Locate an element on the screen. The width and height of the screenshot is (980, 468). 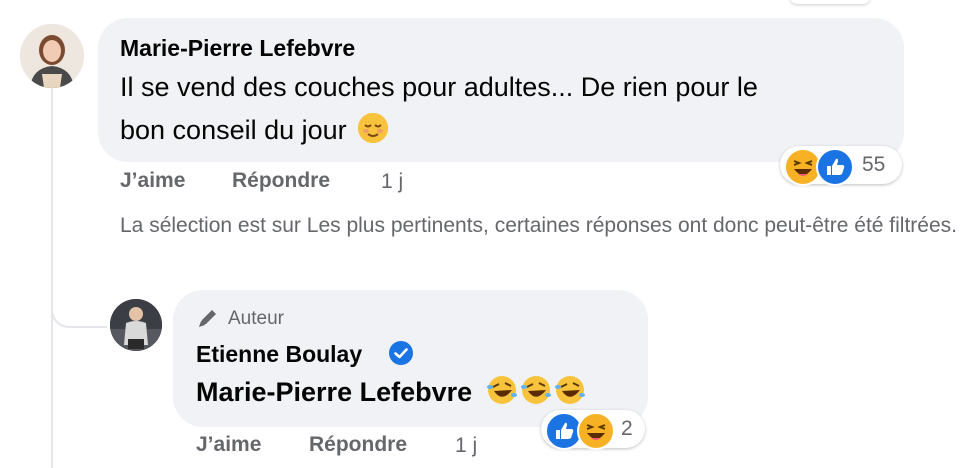
reaction-count: 2 is located at coordinates (627, 428).